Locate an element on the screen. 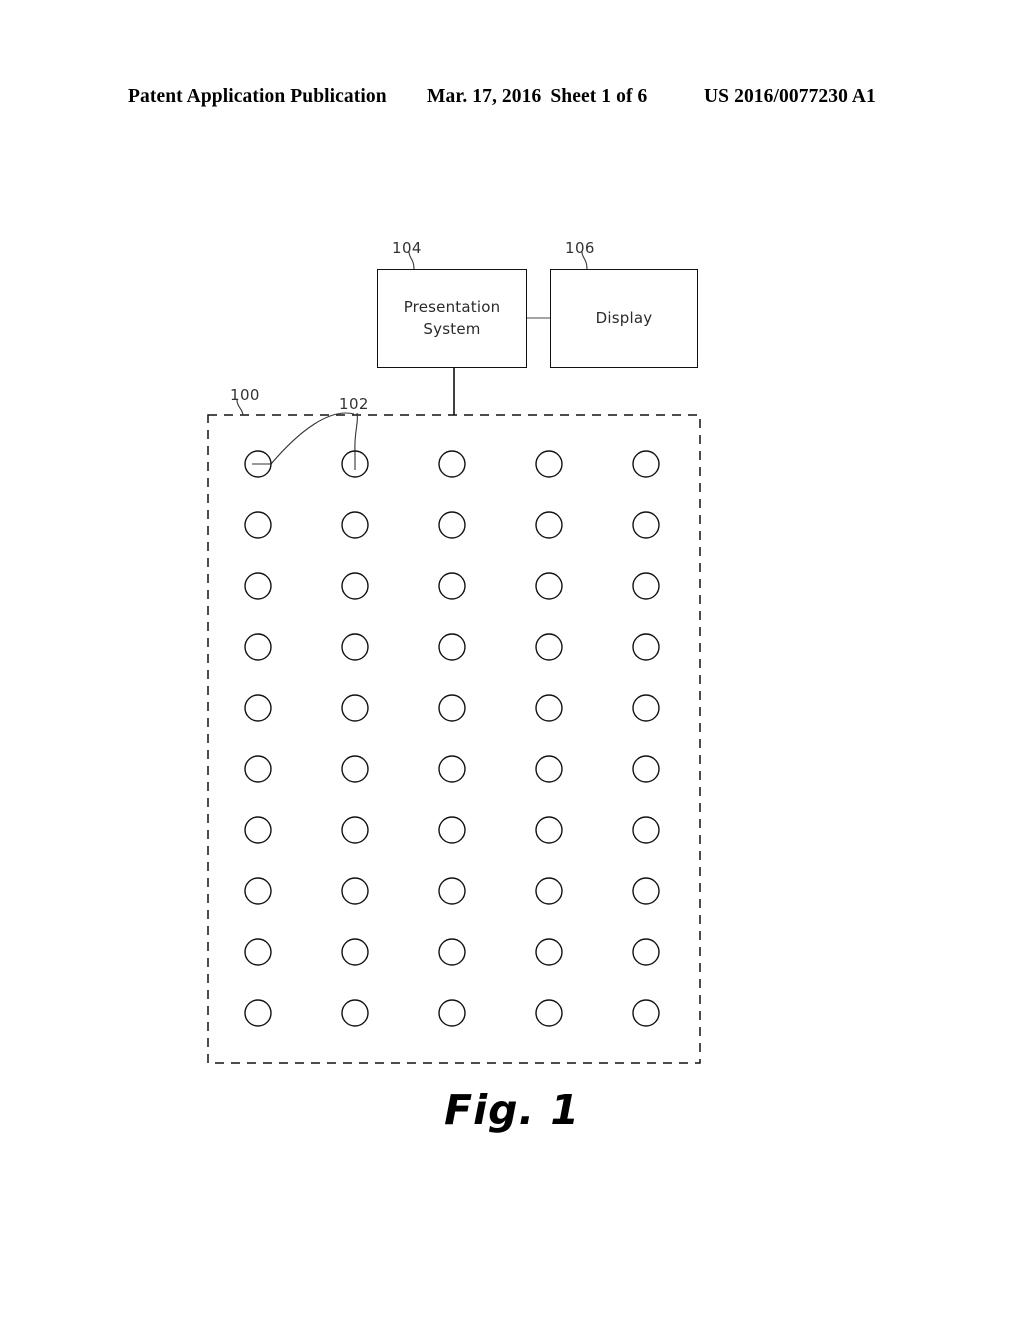  reference-numeral-106: 106 is located at coordinates (580, 248).